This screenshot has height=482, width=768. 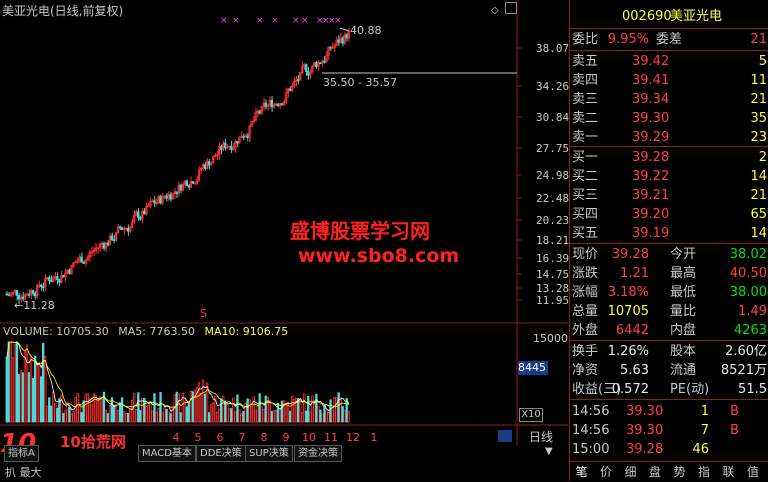 I want to click on sell-row: 卖二 39.30 35, so click(x=669, y=118).